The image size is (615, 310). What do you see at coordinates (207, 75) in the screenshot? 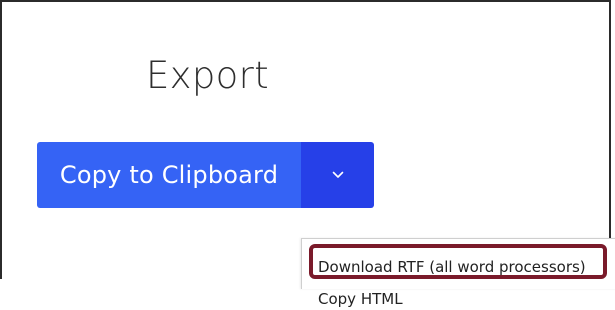
I see `export-title: Export` at bounding box center [207, 75].